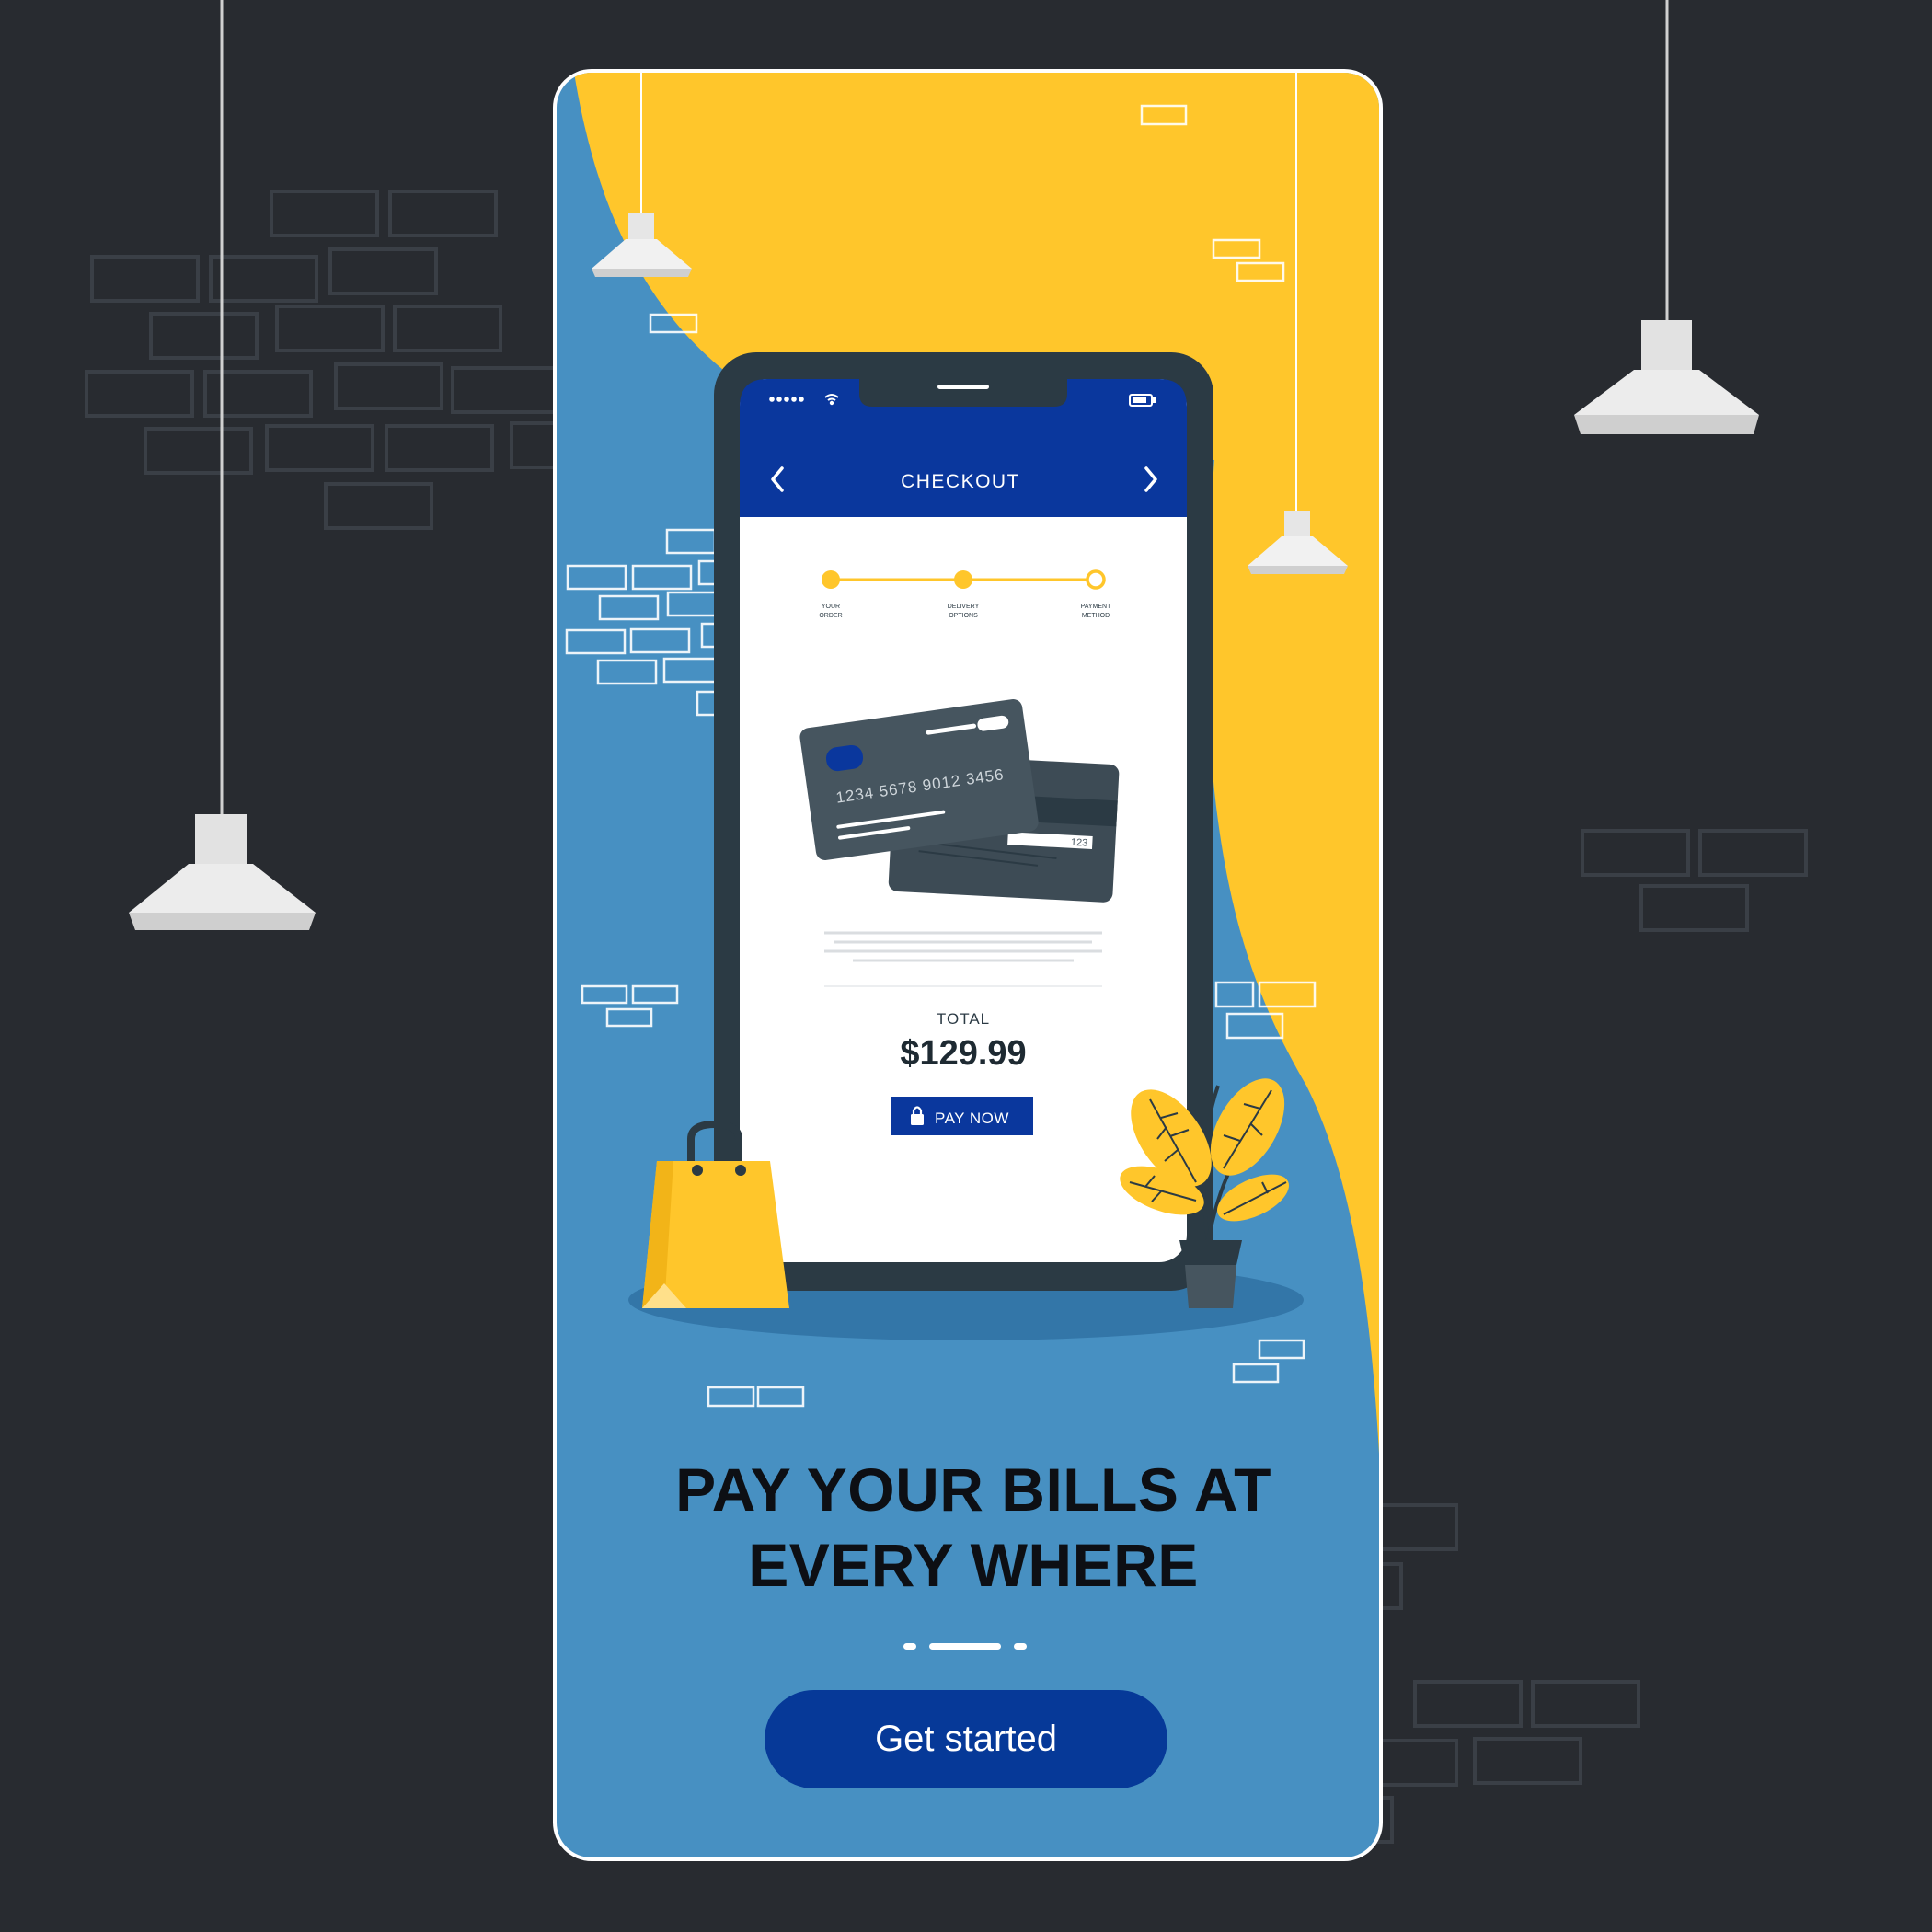 The height and width of the screenshot is (1932, 1932). I want to click on pay-now-button: PAY NOW, so click(962, 1116).